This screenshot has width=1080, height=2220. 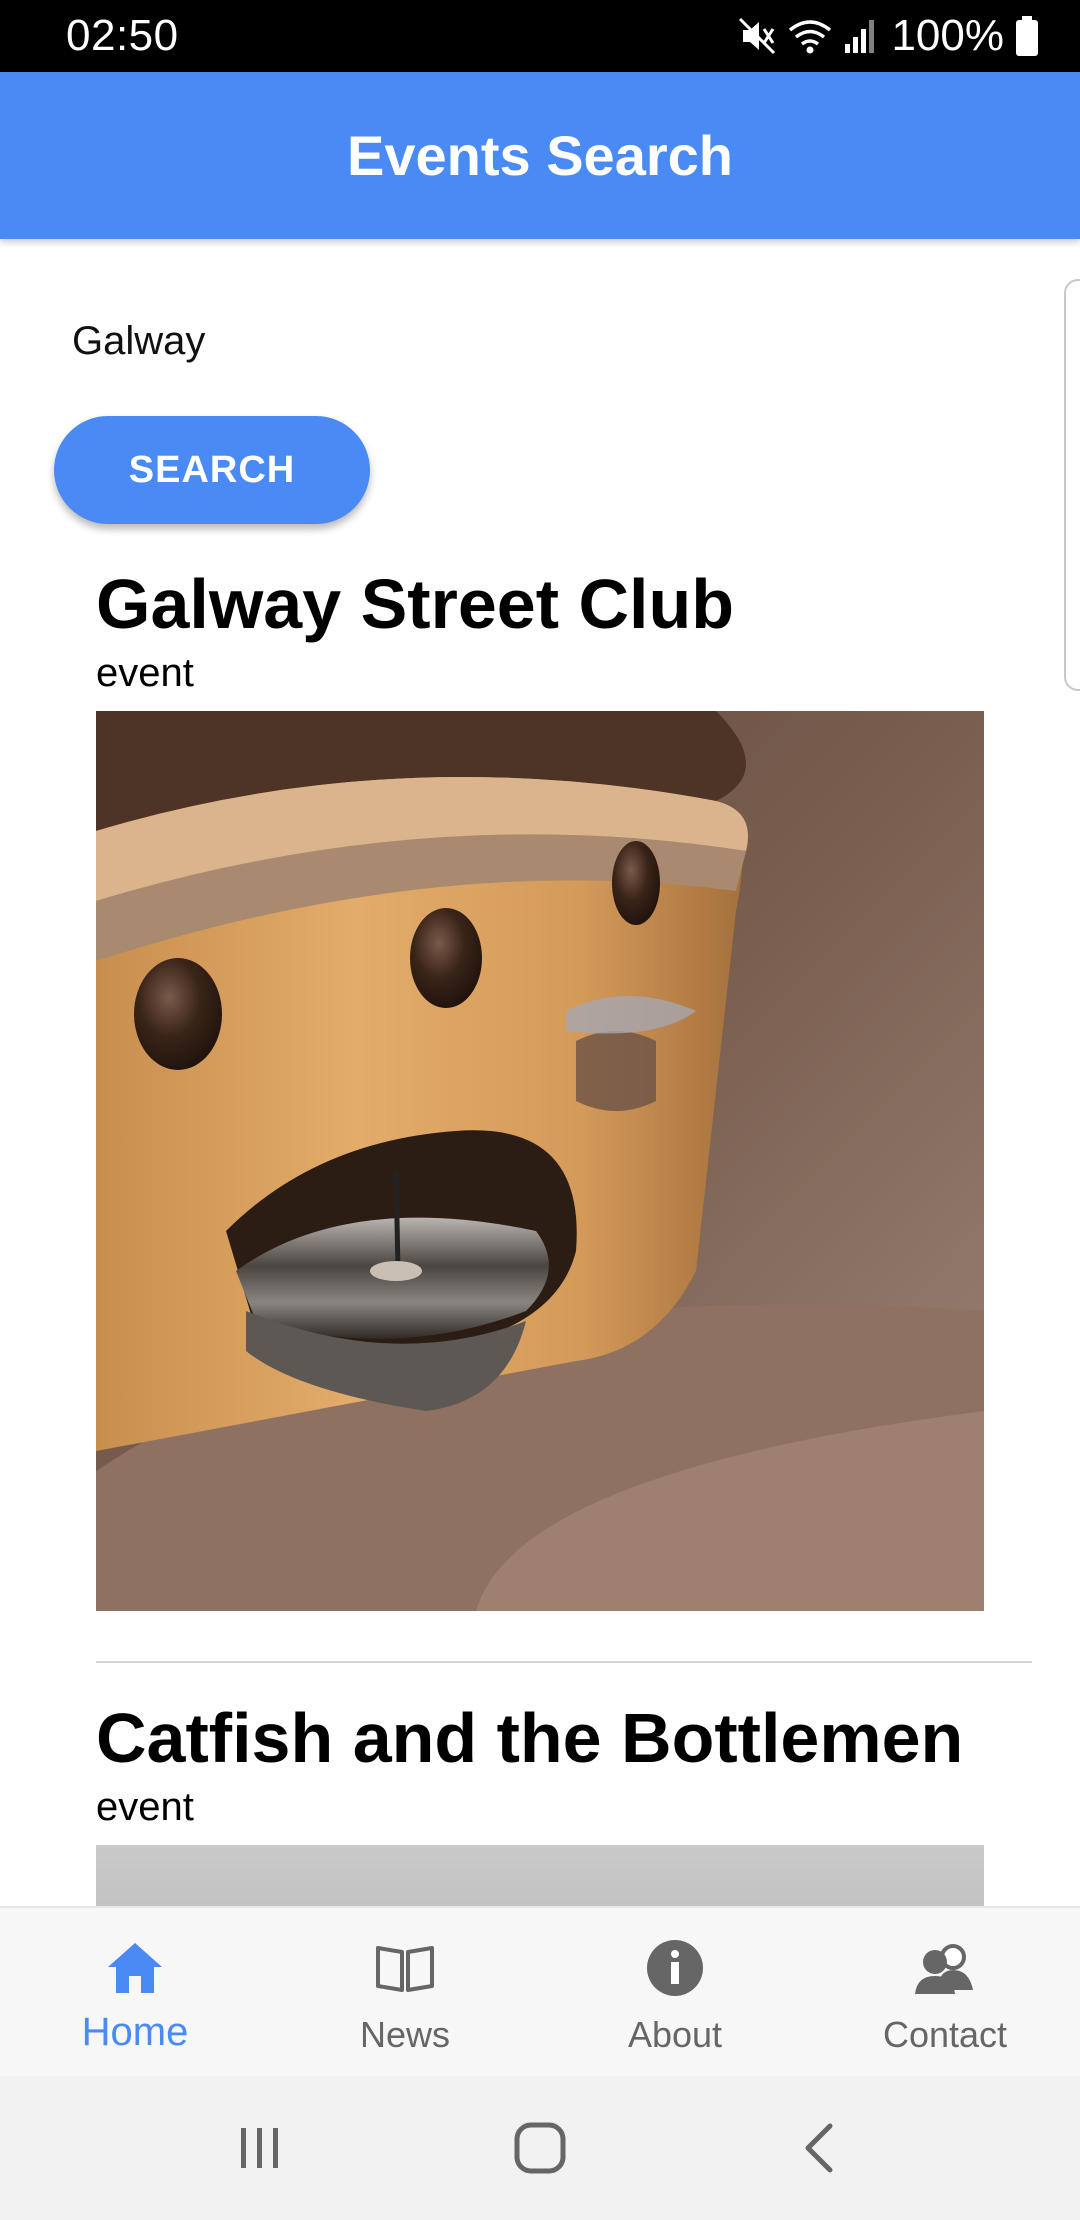 What do you see at coordinates (947, 35) in the screenshot?
I see `battery-percent: 100%` at bounding box center [947, 35].